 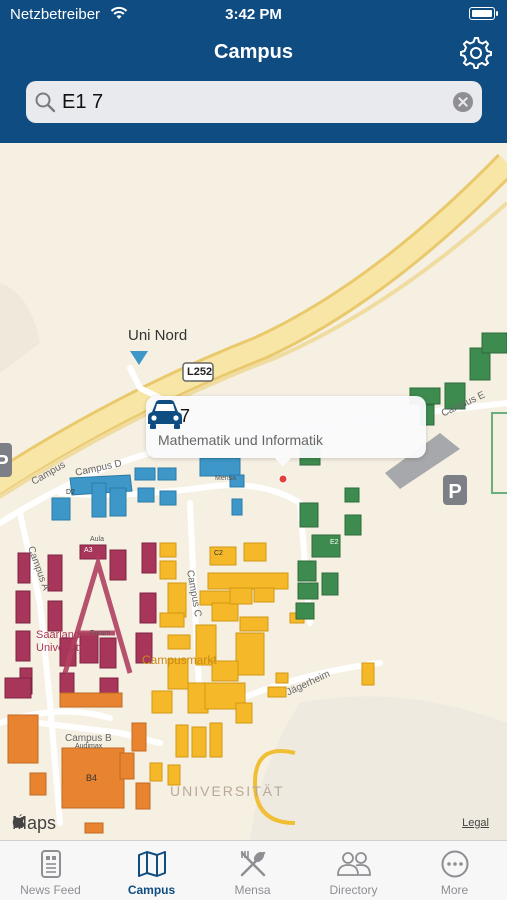 I want to click on search-icon, so click(x=45, y=102).